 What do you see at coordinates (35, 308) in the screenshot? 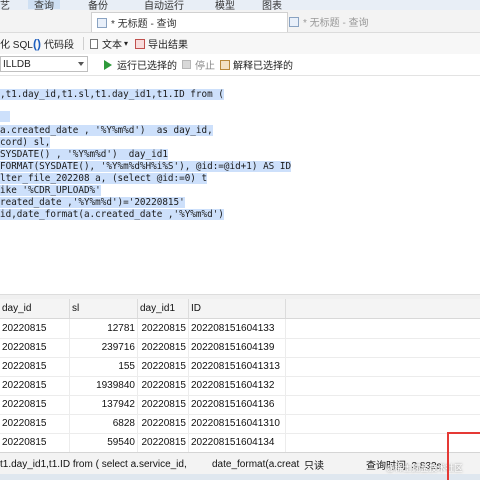
I see `column-header-day-id: day_id` at bounding box center [35, 308].